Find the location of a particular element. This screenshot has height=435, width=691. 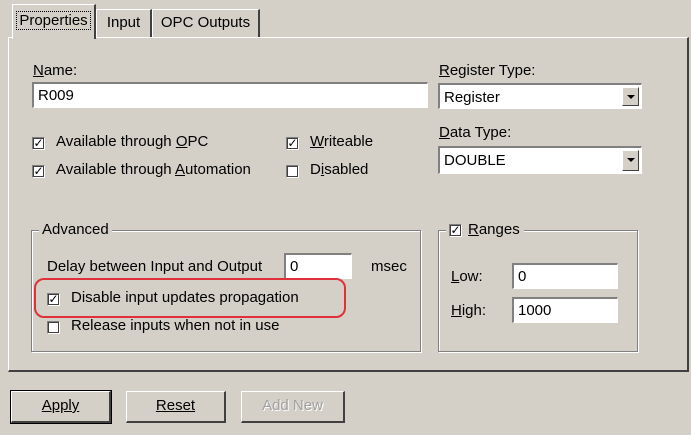

disabled-label: Disabled is located at coordinates (339, 169).